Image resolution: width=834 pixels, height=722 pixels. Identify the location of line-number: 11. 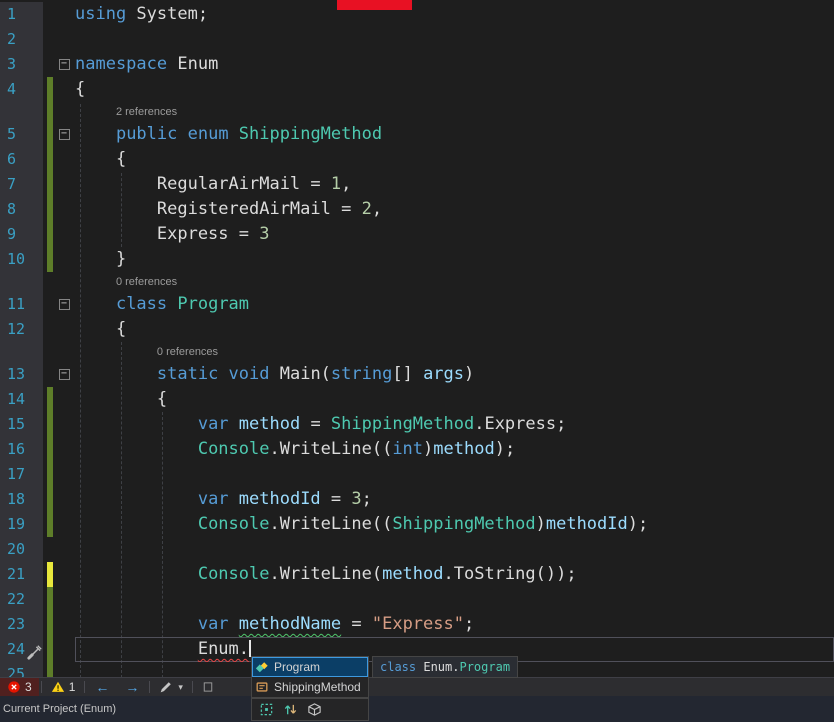
(21, 304).